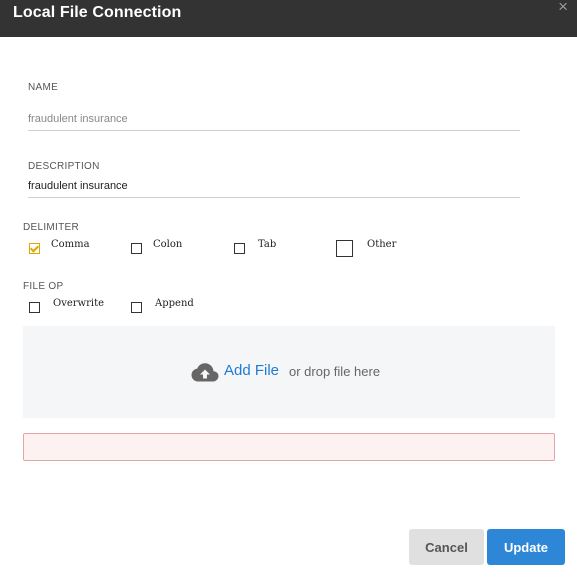 The image size is (577, 581). Describe the element at coordinates (205, 372) in the screenshot. I see `cloud-upload-icon` at that location.